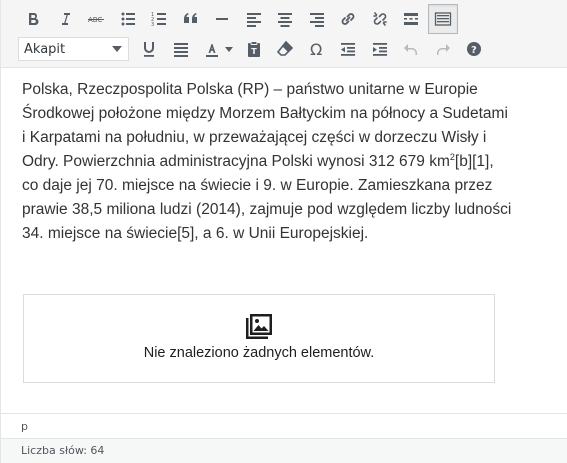  I want to click on align-center-icon, so click(285, 20).